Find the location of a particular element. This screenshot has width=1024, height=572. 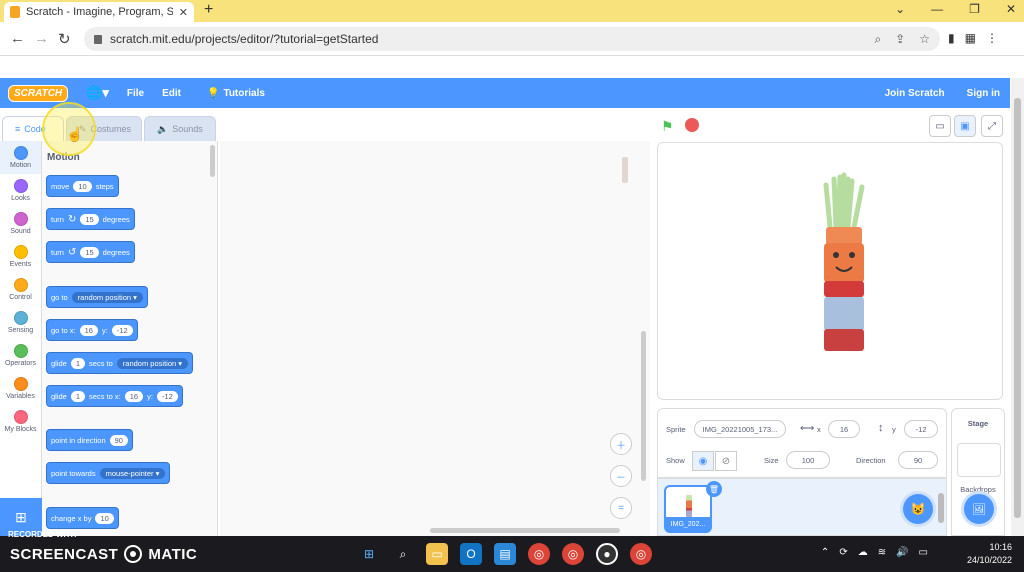

page-scrollbar-thumb is located at coordinates (1017, 308).